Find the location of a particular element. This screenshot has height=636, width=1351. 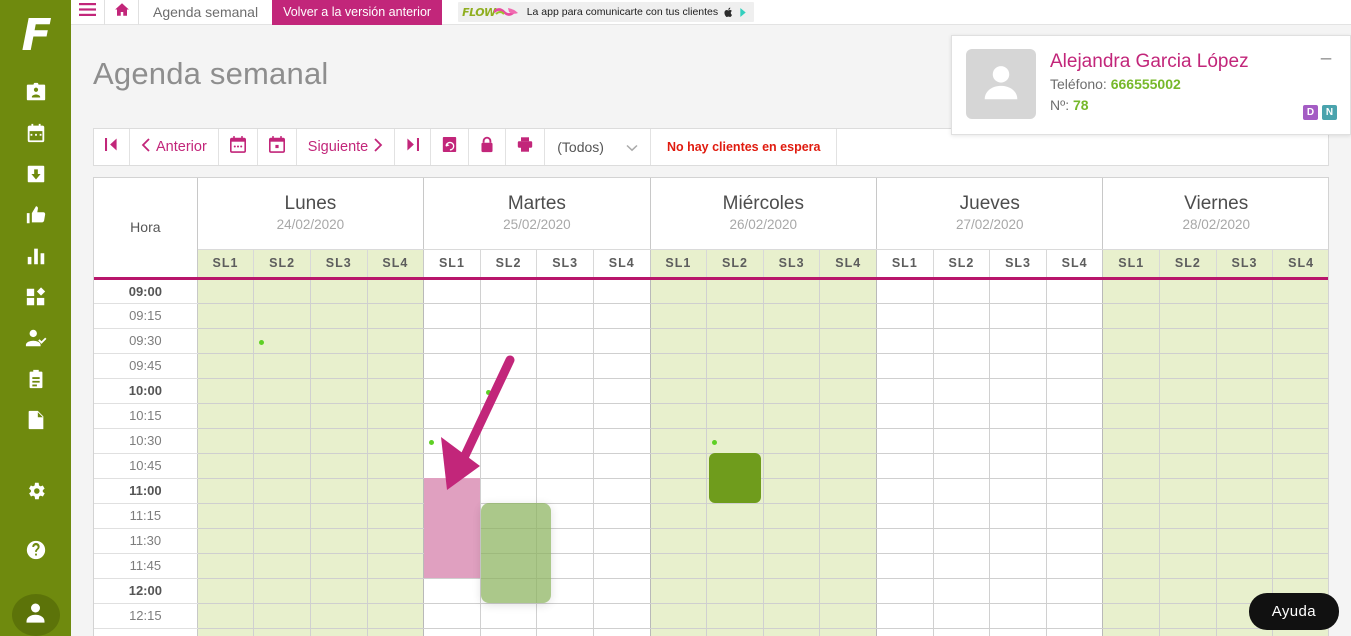

appointment-drag-ghost is located at coordinates (516, 553).